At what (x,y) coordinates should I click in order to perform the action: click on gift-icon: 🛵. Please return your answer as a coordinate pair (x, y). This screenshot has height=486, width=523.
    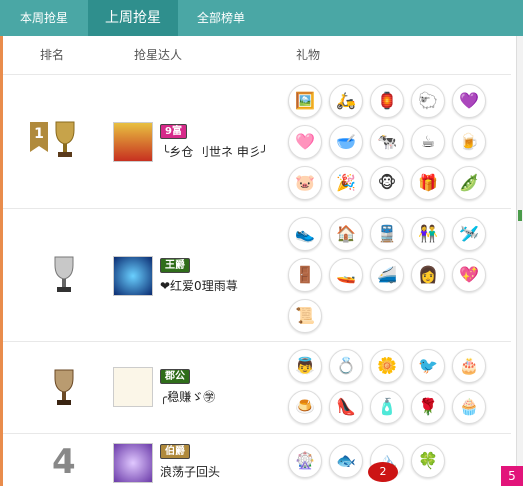
    Looking at the image, I should click on (346, 101).